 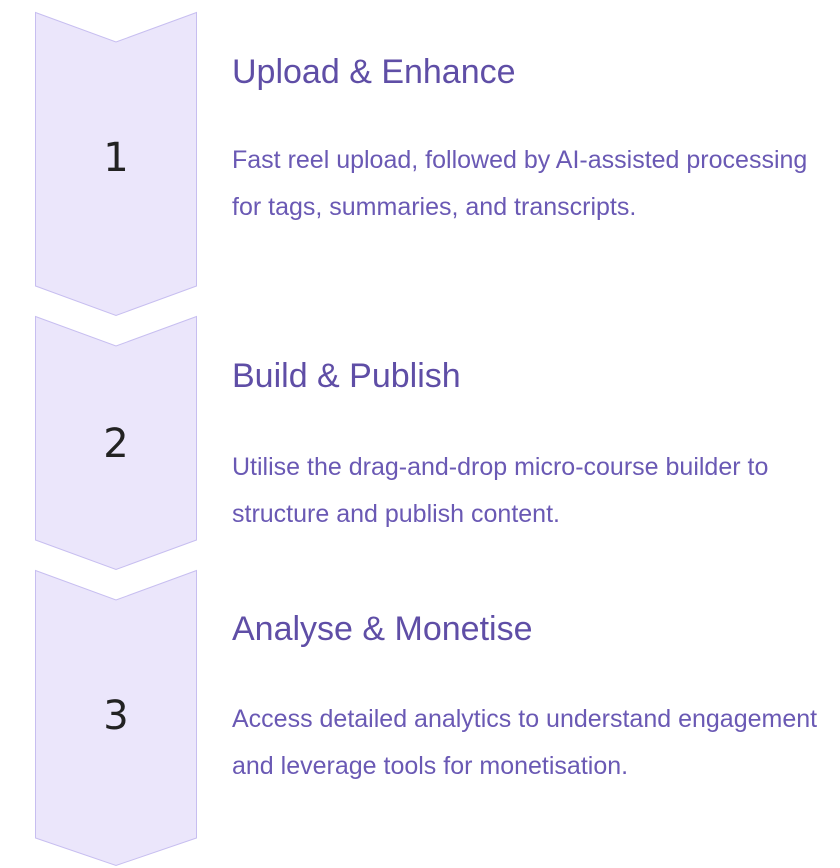 I want to click on step-2-title: Build & Publish, so click(x=346, y=376).